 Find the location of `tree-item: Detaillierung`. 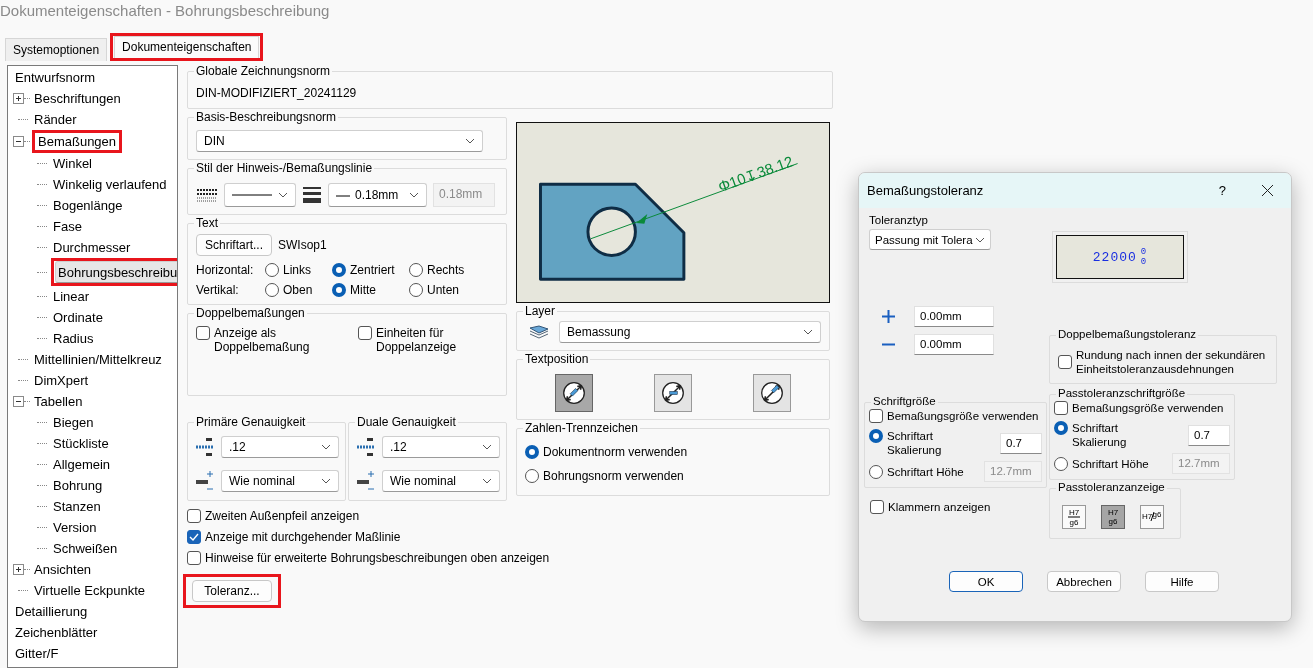

tree-item: Detaillierung is located at coordinates (51, 611).